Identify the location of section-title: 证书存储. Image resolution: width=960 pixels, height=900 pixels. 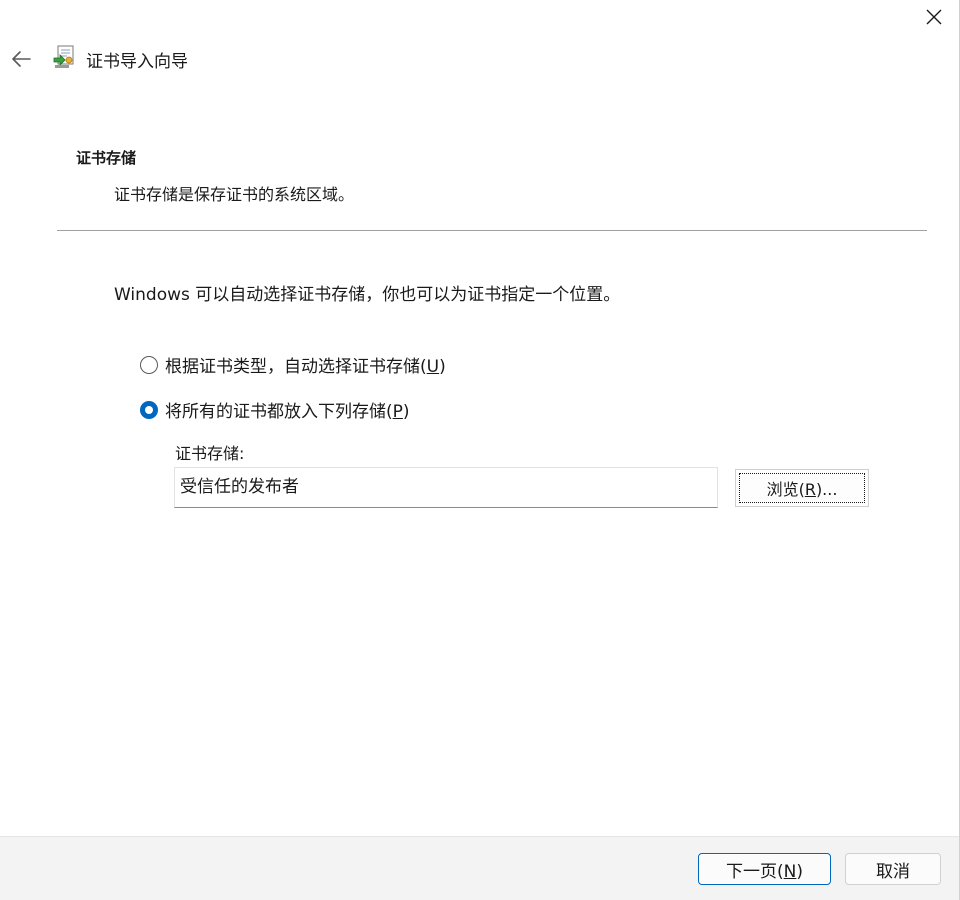
(106, 158).